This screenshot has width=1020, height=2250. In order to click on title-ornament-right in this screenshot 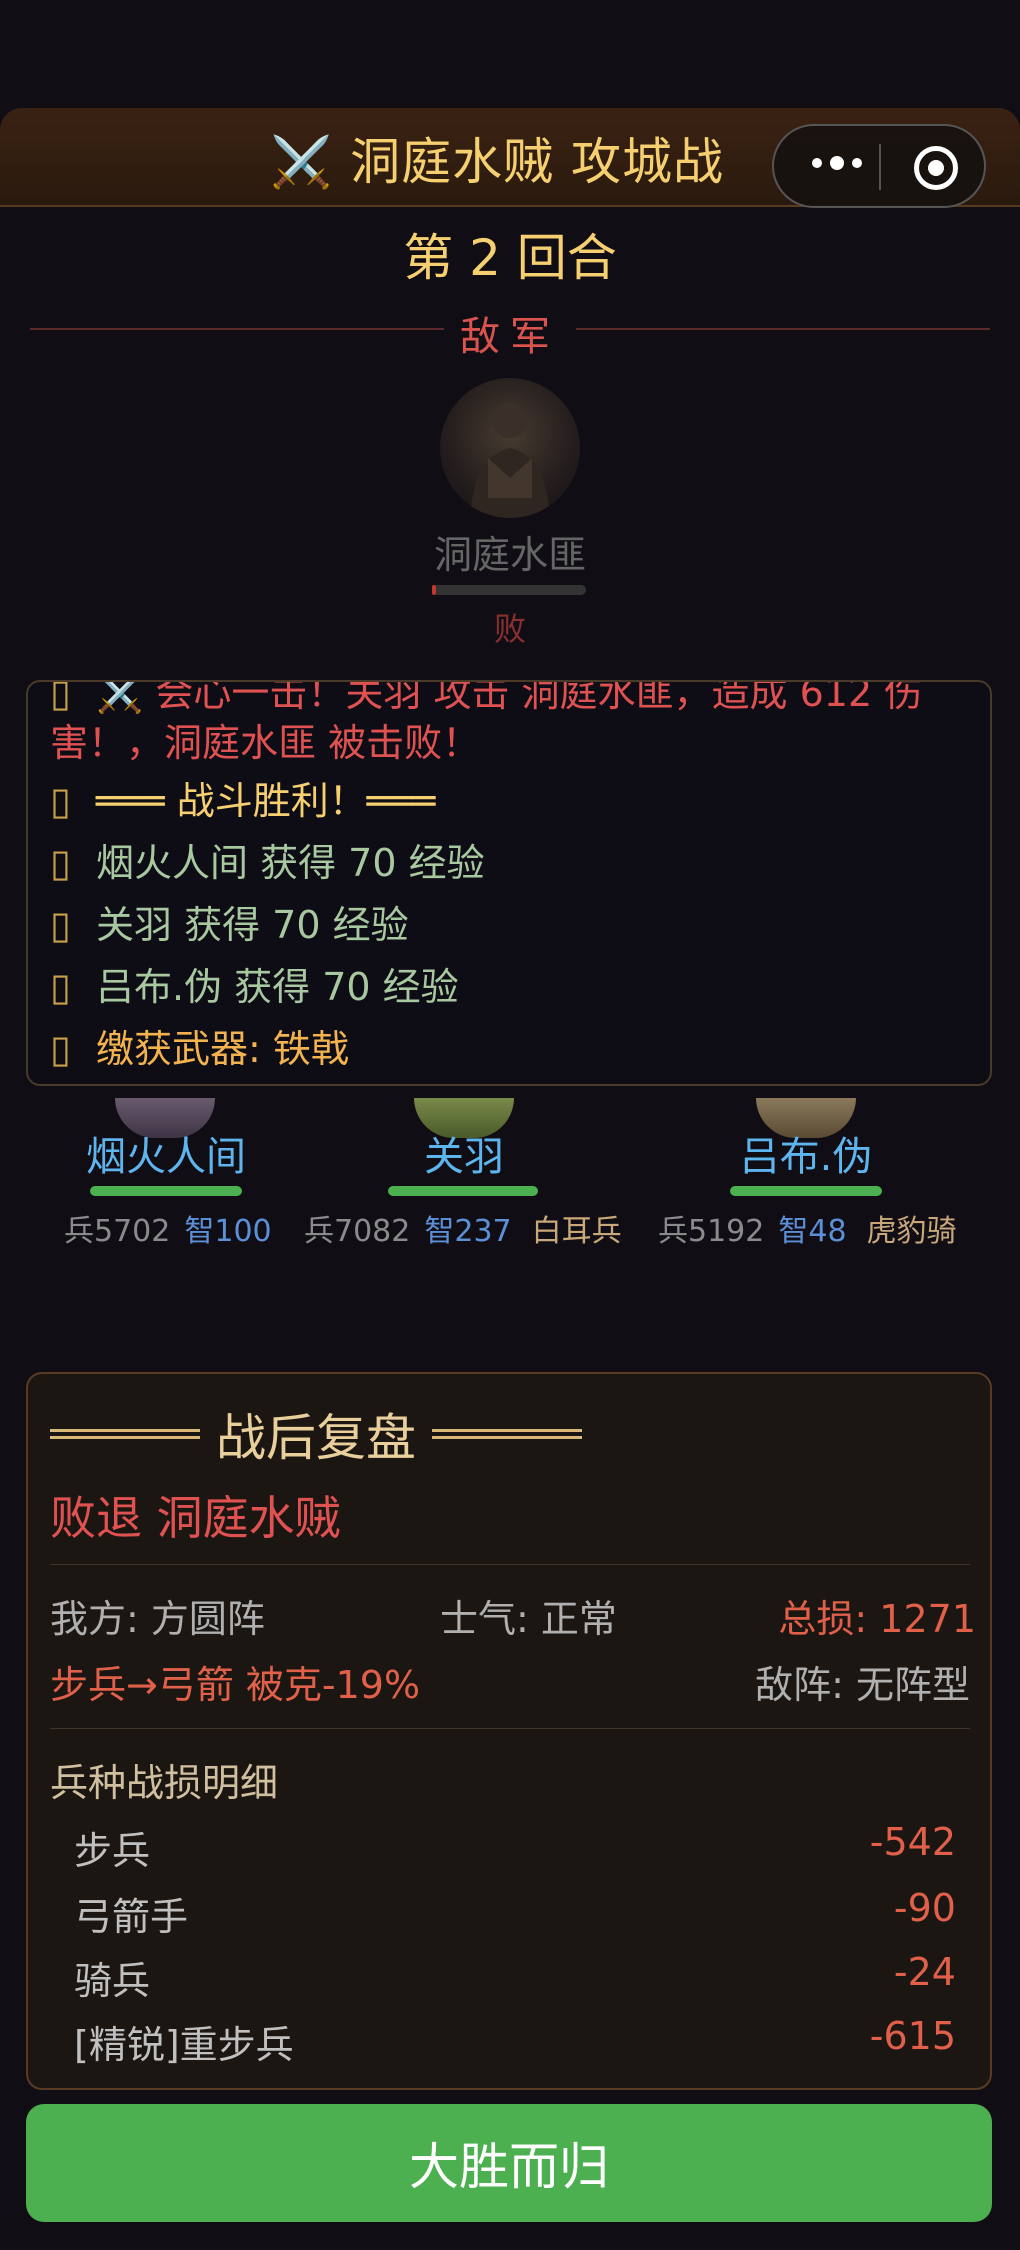, I will do `click(507, 1434)`.